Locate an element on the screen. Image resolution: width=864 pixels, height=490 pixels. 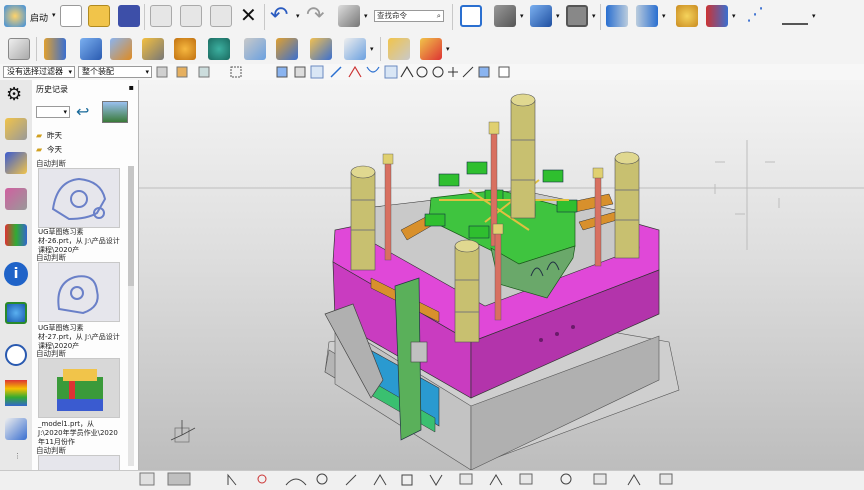
polygon-tool-icon is located at coordinates (436, 480).